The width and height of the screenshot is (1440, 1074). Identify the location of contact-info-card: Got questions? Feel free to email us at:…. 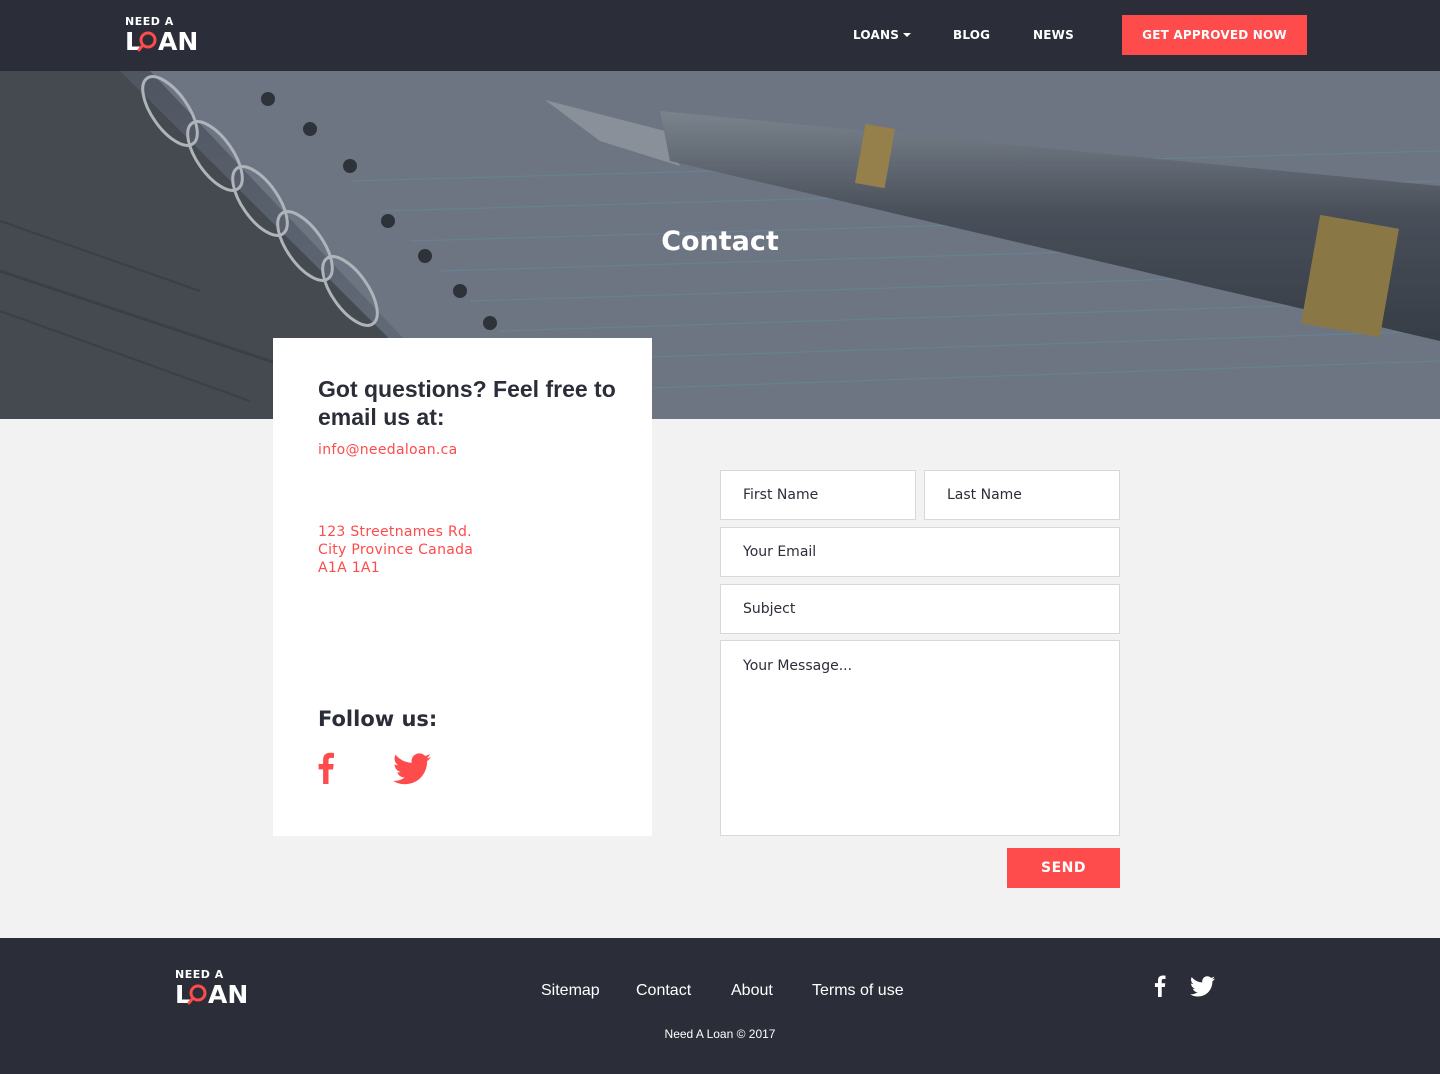
(462, 587).